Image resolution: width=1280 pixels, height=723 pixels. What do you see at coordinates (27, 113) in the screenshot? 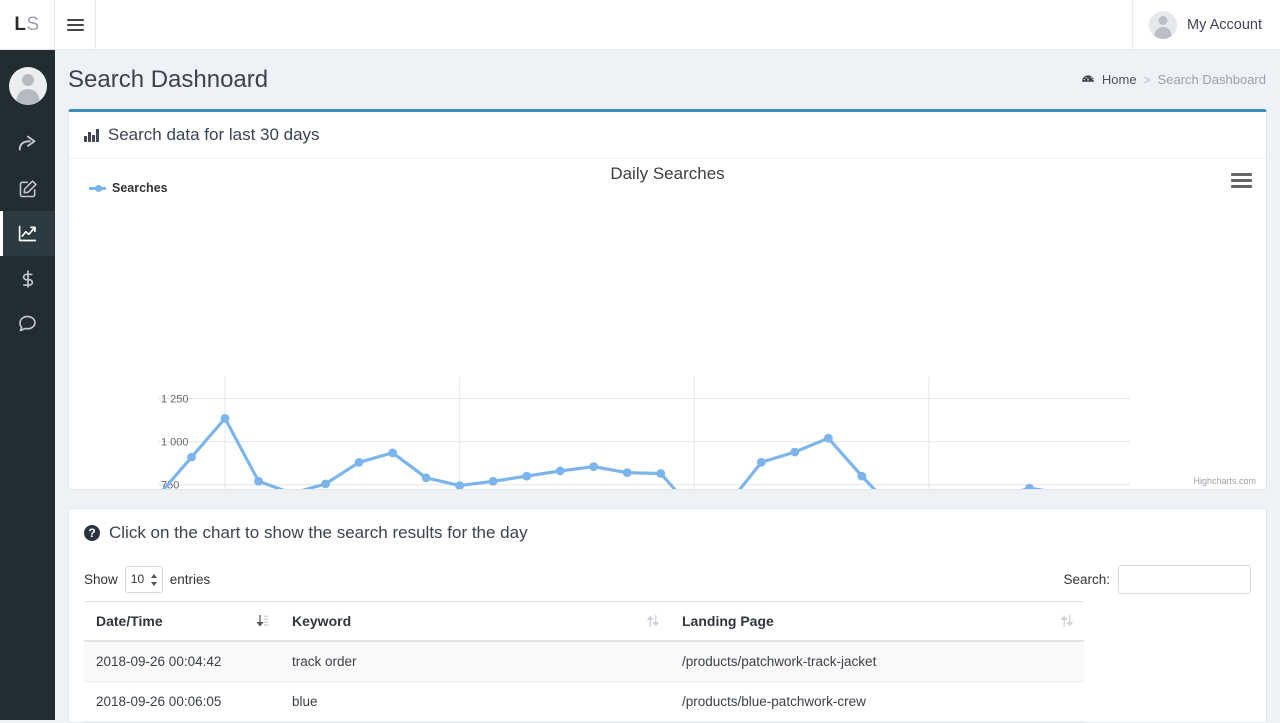
I see `sidebar-spacer` at bounding box center [27, 113].